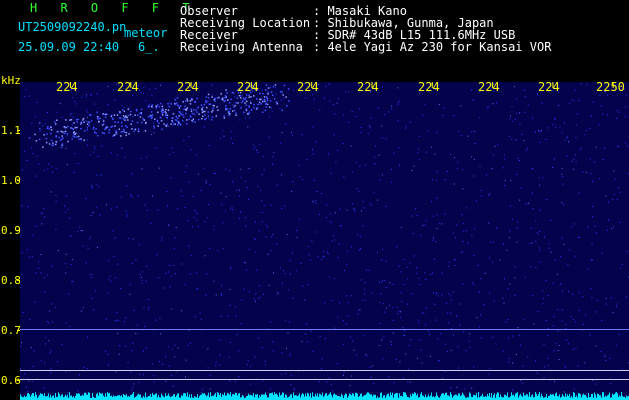  I want to click on y-tick-label: 0.9, so click(11, 230).